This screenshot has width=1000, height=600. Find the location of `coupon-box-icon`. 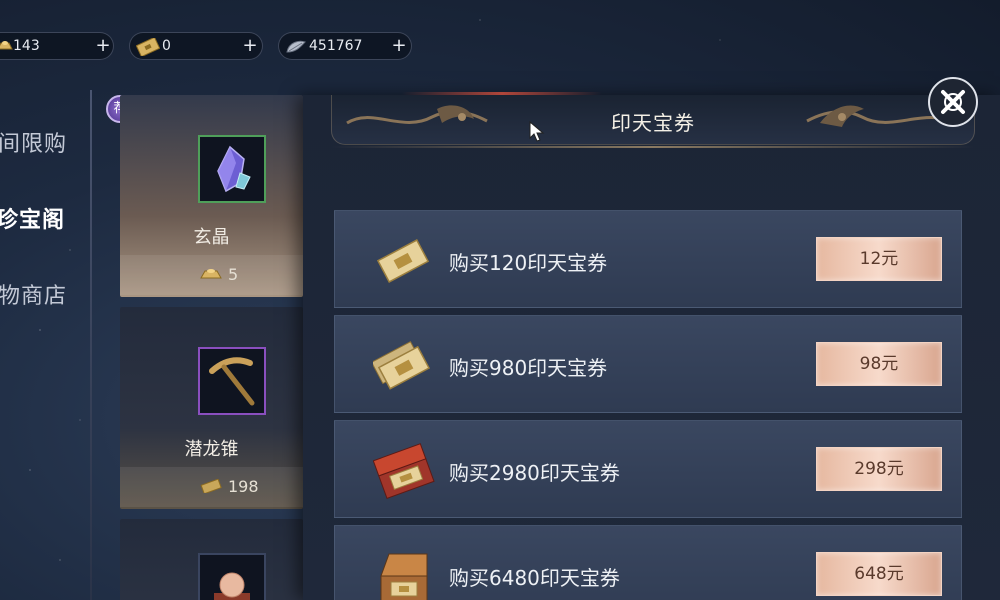

coupon-box-icon is located at coordinates (404, 471).